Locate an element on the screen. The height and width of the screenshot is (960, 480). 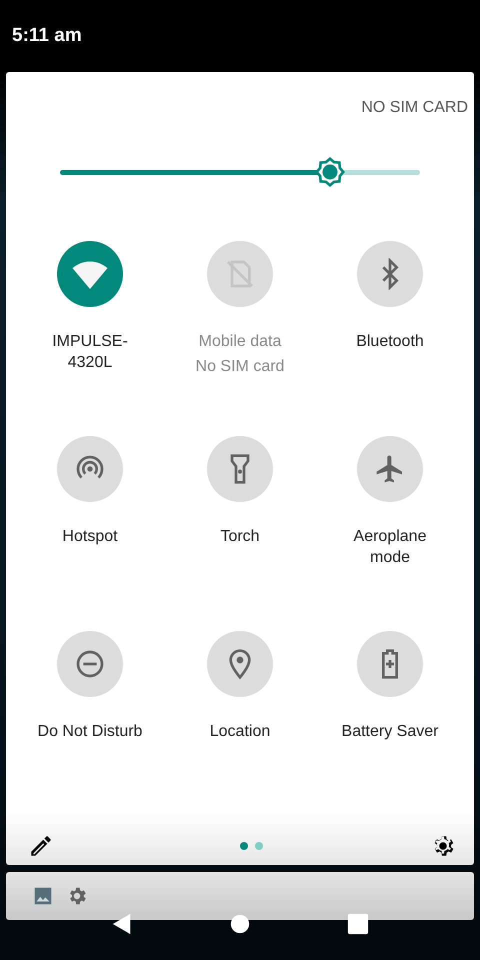
image-icon is located at coordinates (43, 896).